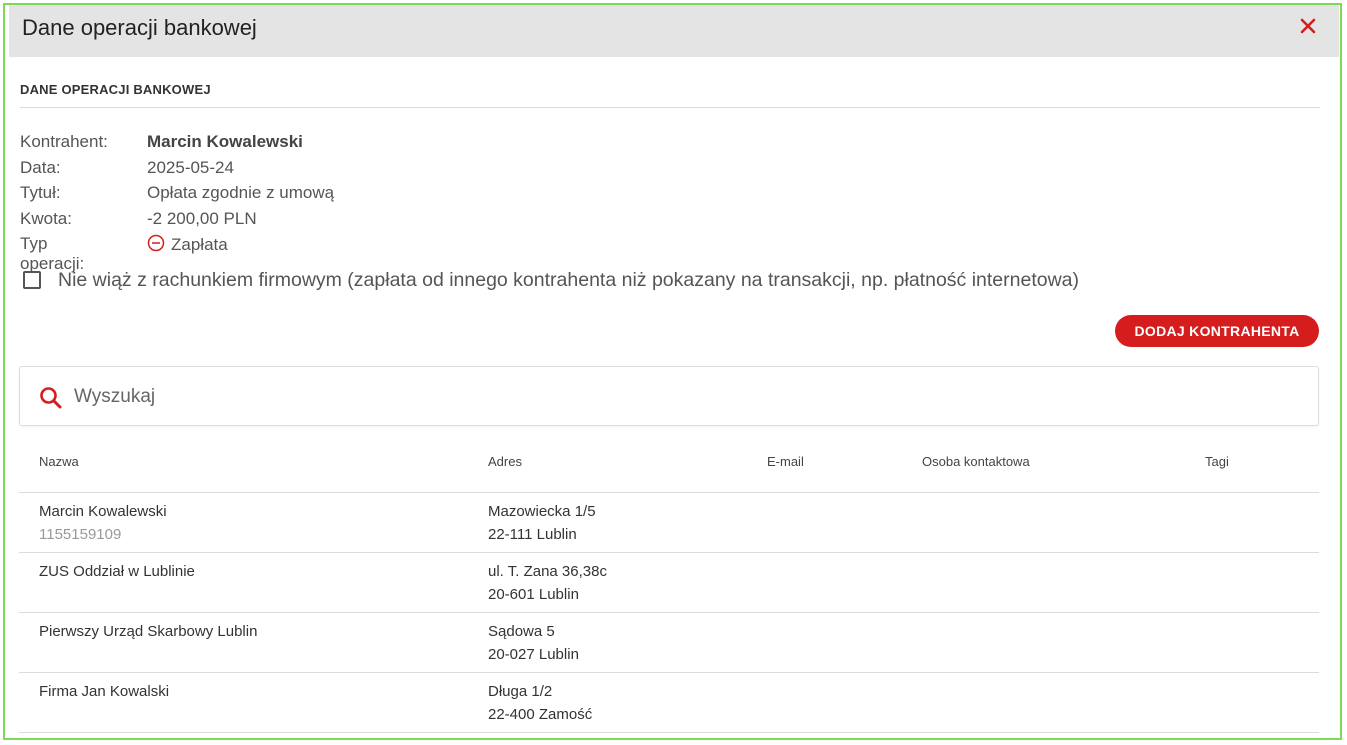 Image resolution: width=1347 pixels, height=745 pixels. Describe the element at coordinates (674, 31) in the screenshot. I see `dialog-header: Dane operacji bankowej` at that location.